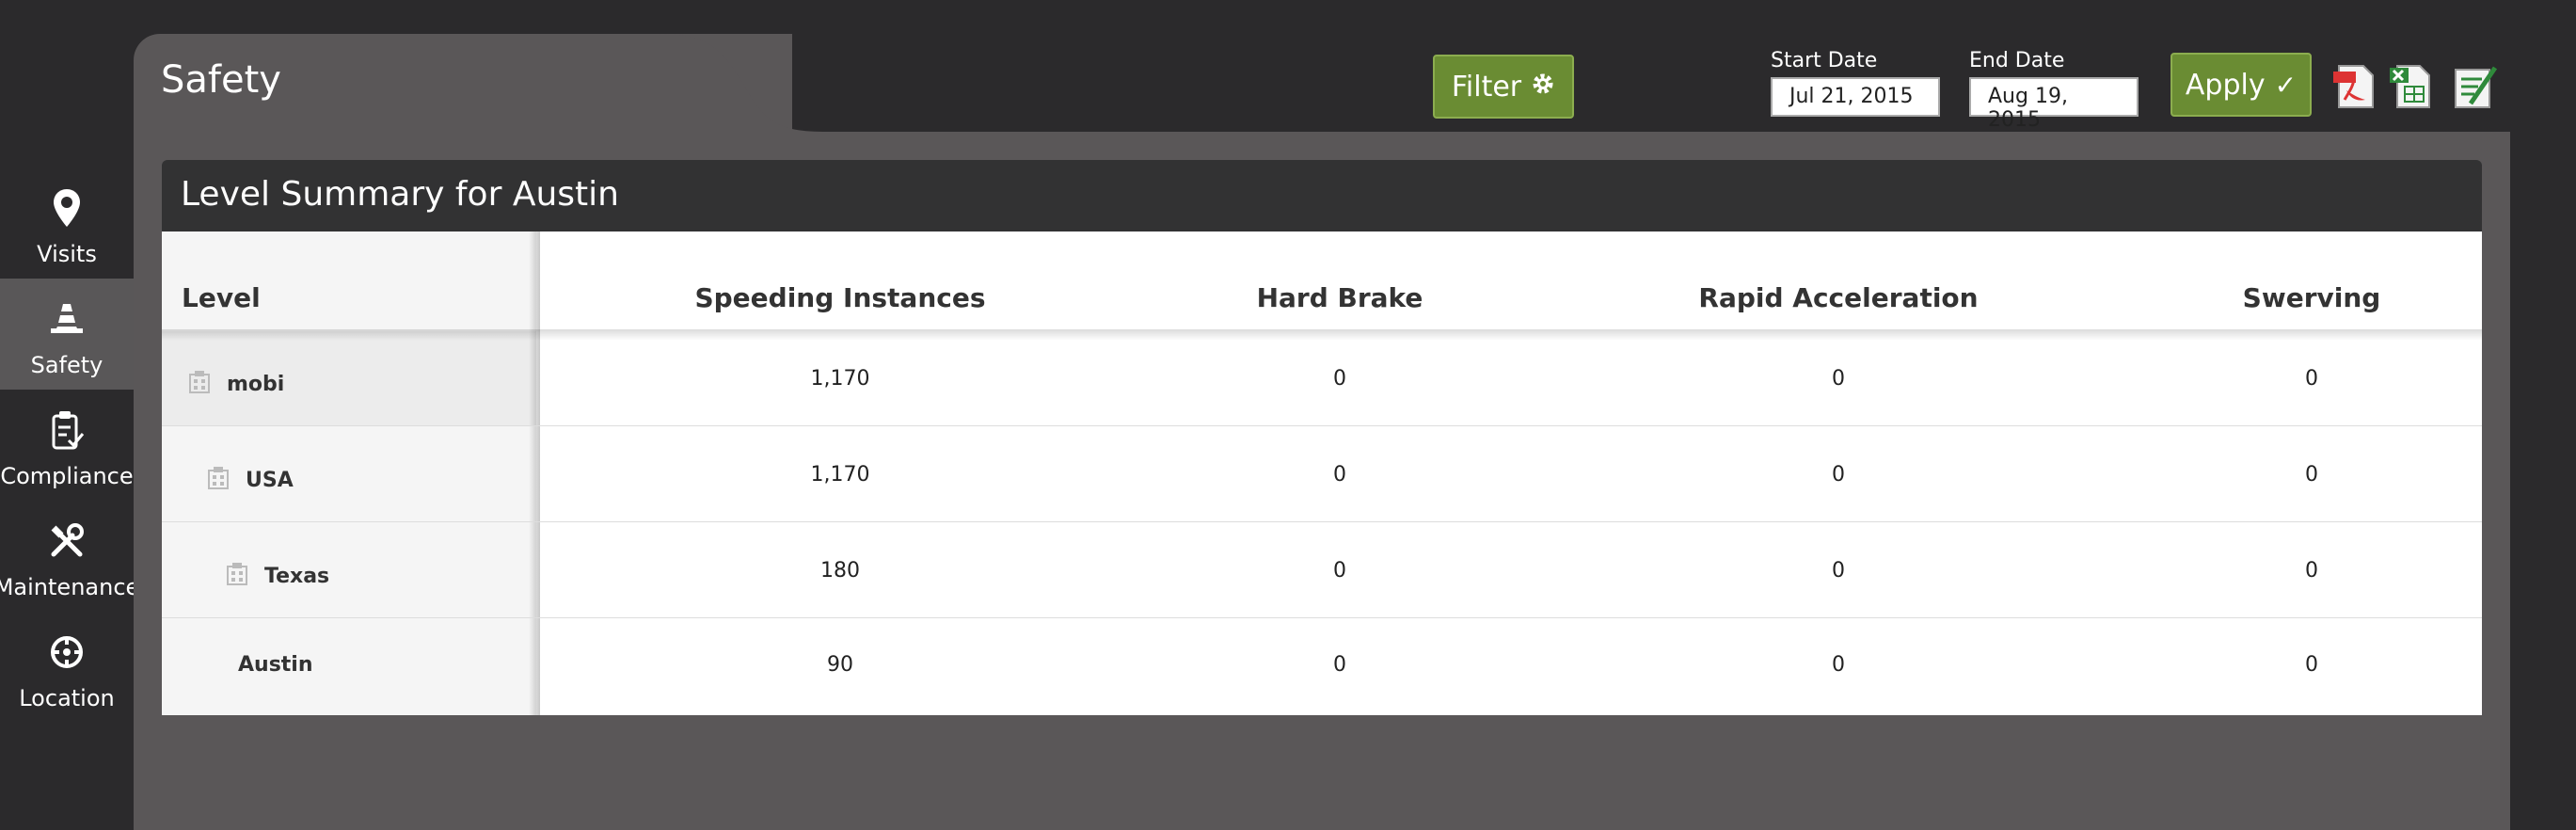 Image resolution: width=2576 pixels, height=830 pixels. What do you see at coordinates (1322, 335) in the screenshot?
I see `header-shadow` at bounding box center [1322, 335].